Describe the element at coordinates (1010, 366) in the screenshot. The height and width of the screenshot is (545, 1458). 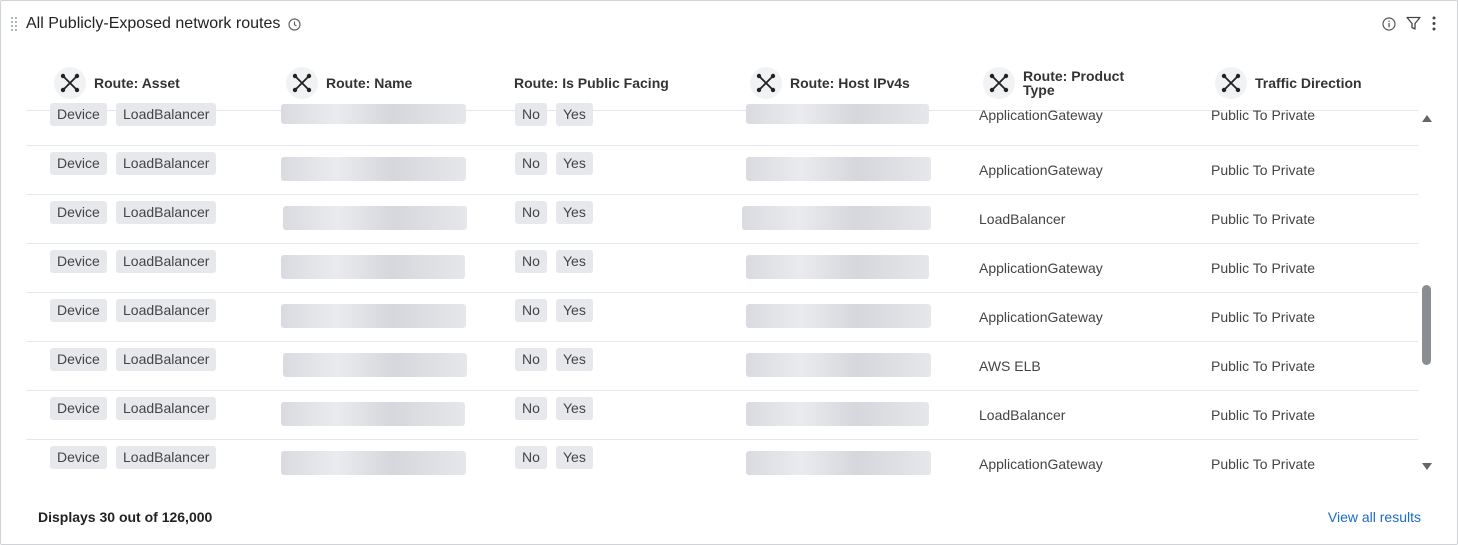
I see `product-type-cell: AWS ELB` at that location.